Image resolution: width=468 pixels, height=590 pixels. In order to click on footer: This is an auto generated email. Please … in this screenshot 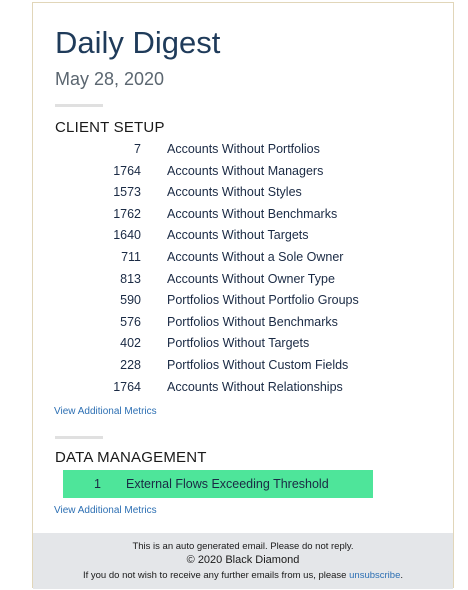, I will do `click(243, 561)`.